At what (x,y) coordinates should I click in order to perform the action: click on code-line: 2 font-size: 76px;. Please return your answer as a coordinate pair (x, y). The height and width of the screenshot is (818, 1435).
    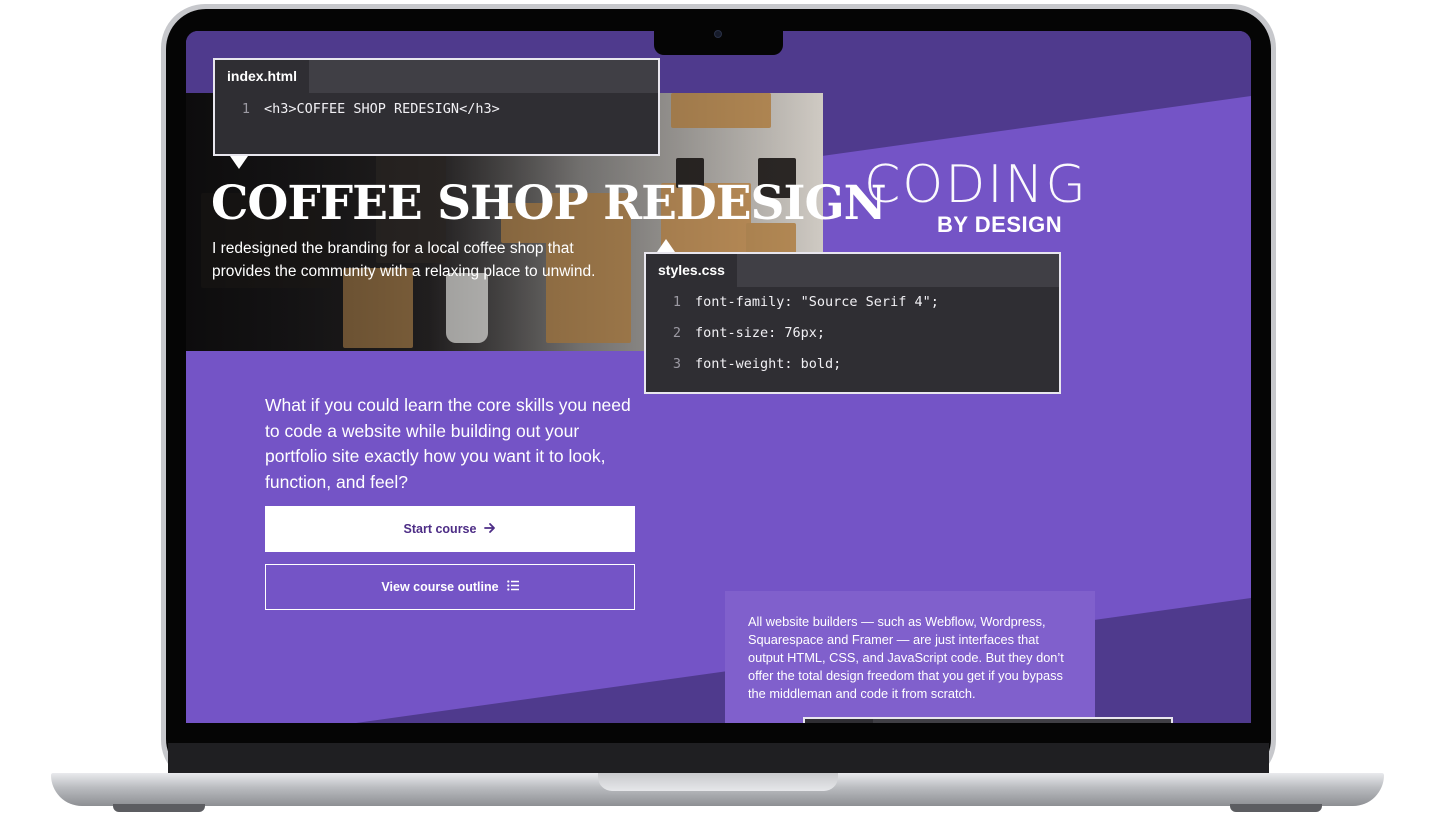
    Looking at the image, I should click on (742, 333).